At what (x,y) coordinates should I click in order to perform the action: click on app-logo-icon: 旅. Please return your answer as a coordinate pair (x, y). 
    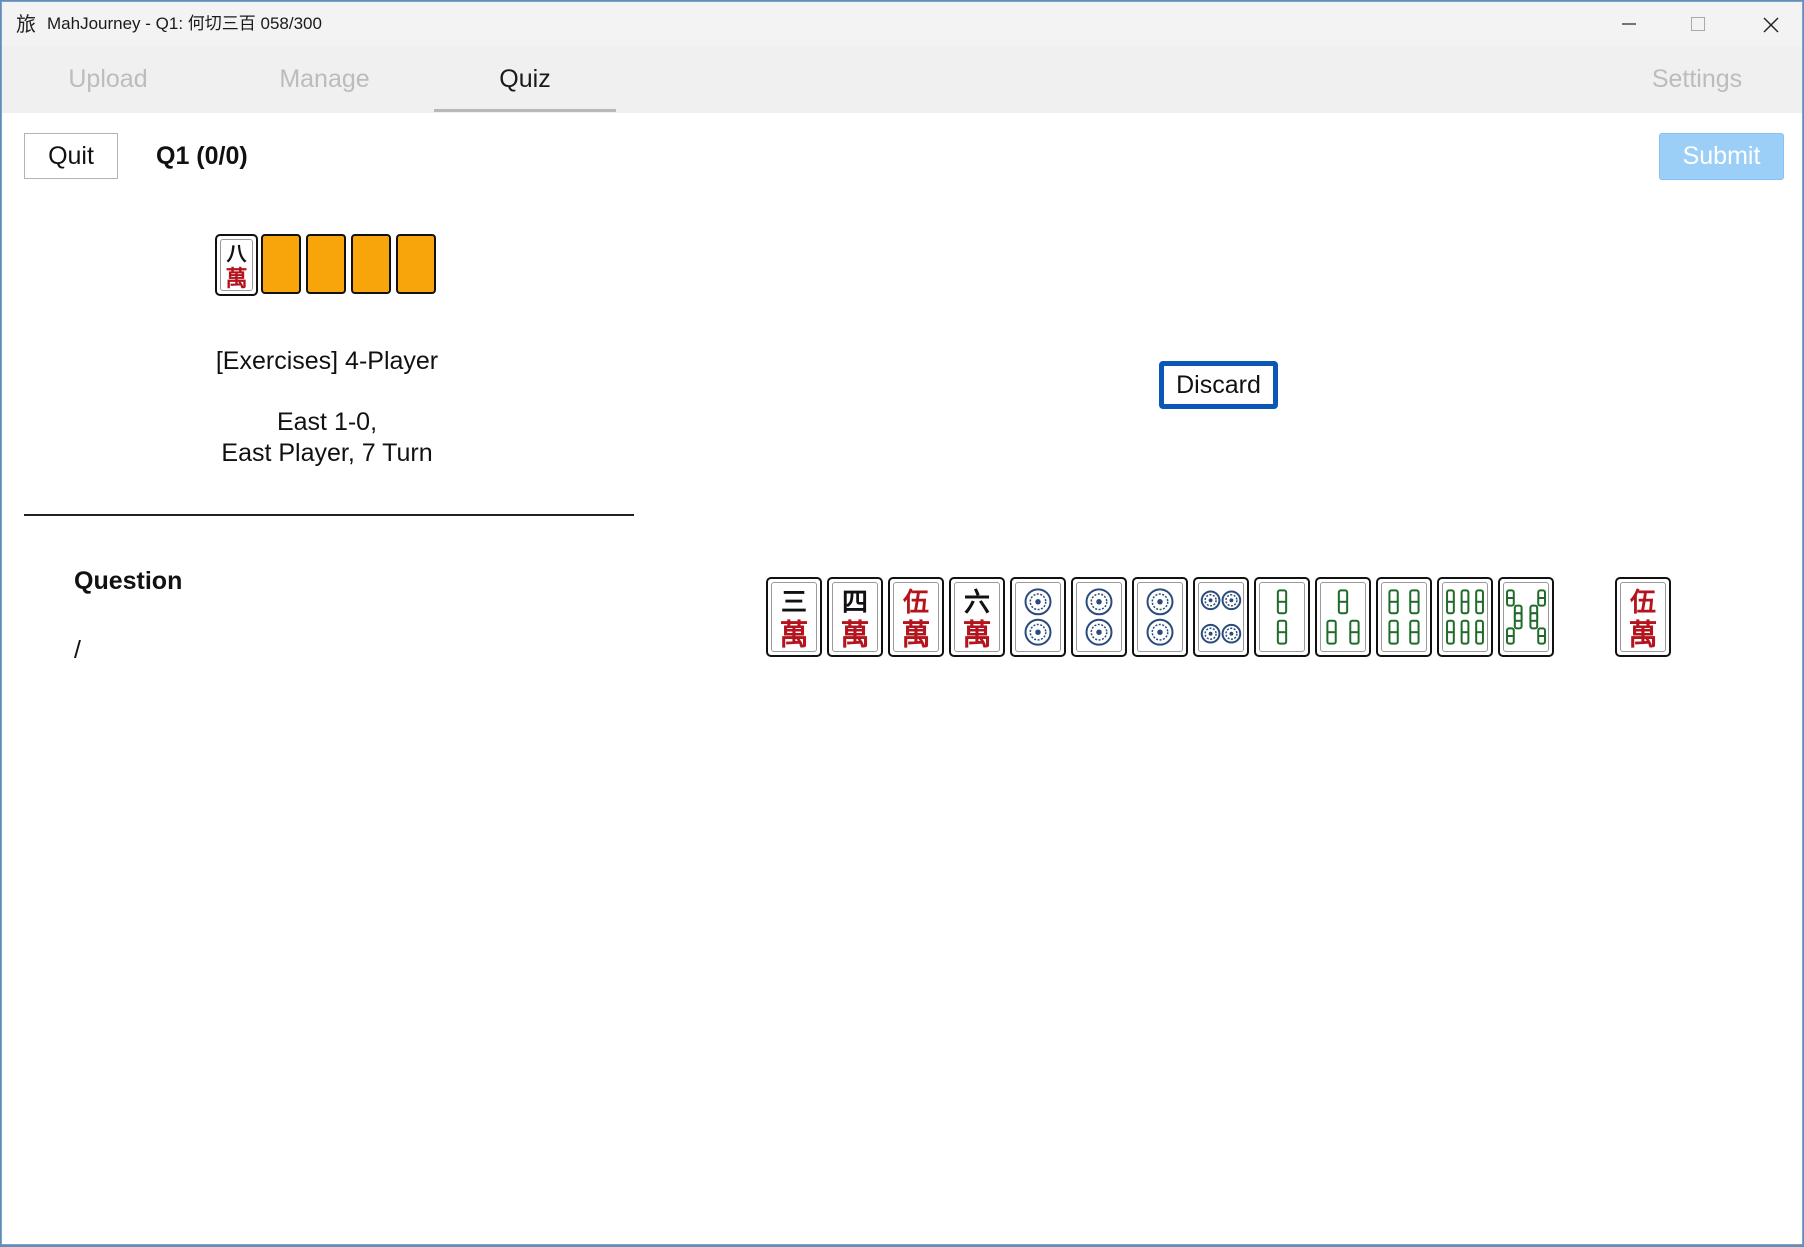
    Looking at the image, I should click on (26, 24).